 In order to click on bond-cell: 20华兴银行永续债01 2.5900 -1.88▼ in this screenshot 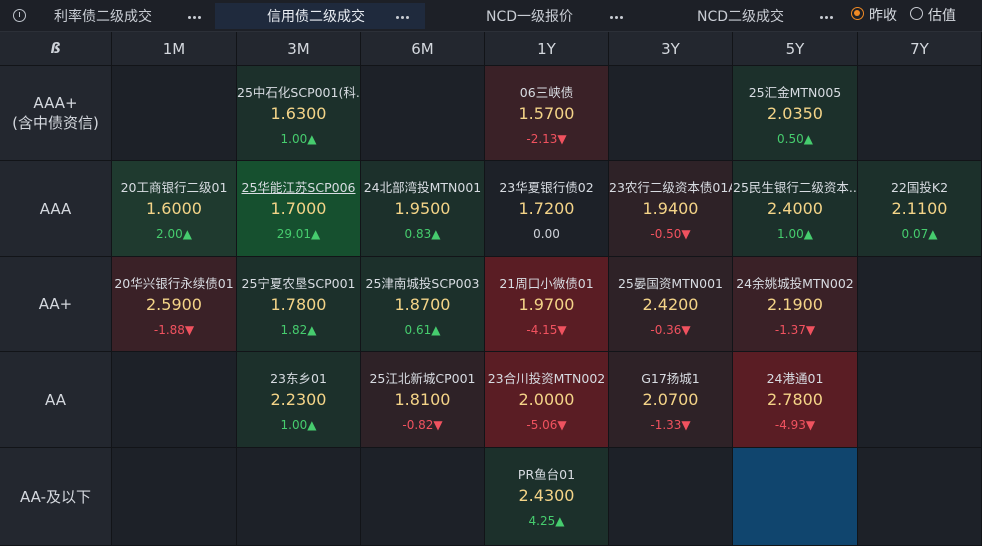, I will do `click(174, 304)`.